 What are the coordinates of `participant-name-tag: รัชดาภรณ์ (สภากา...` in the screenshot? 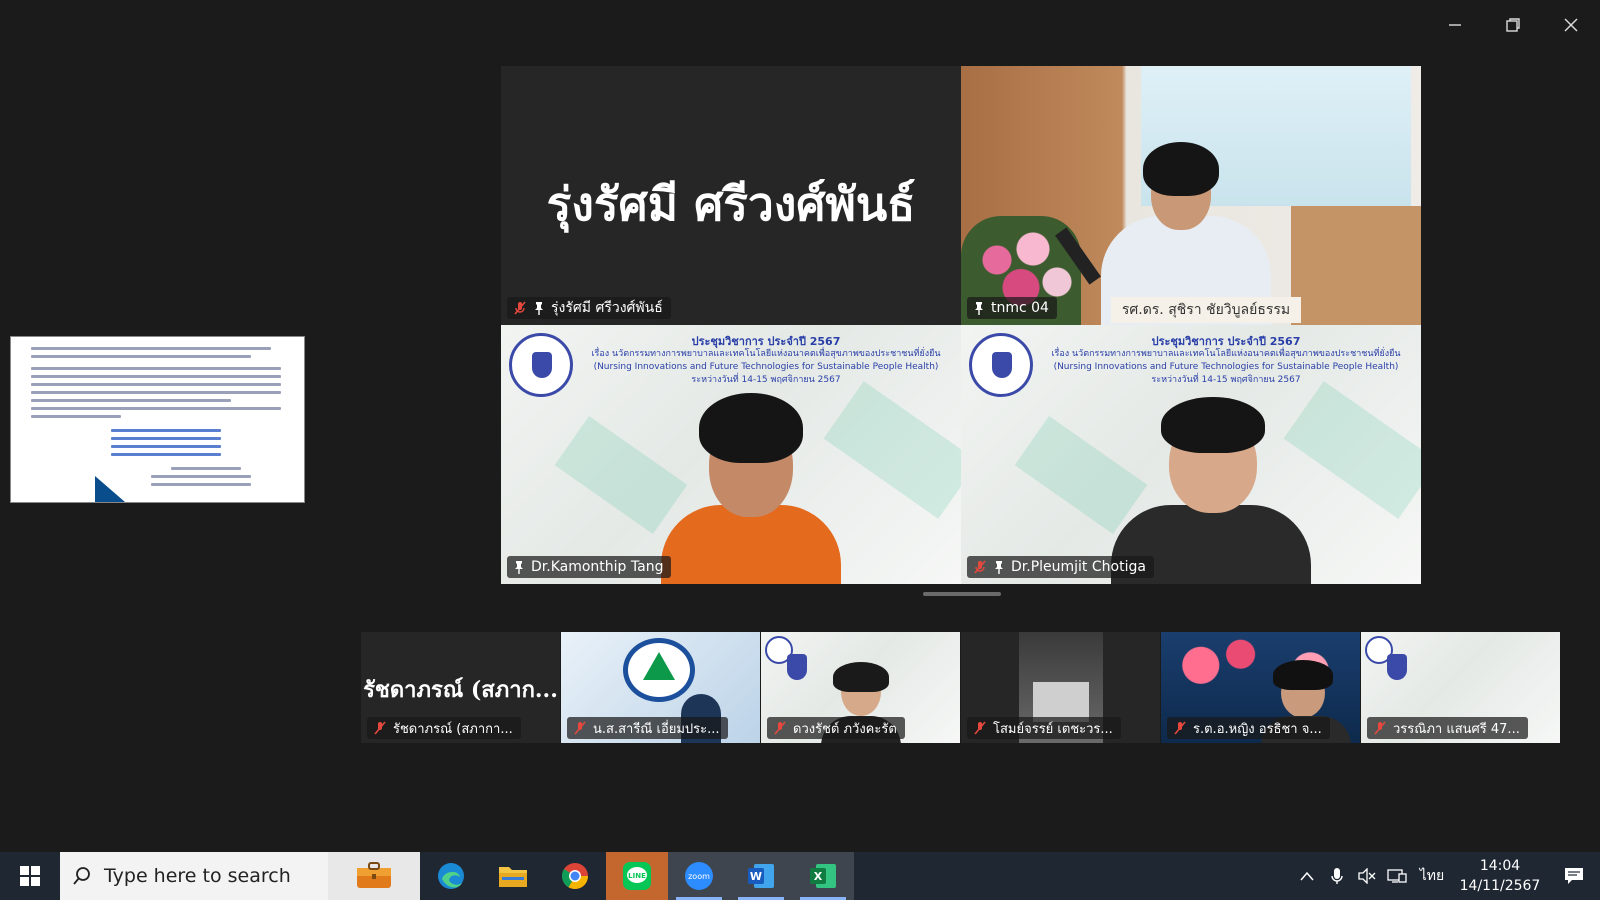 It's located at (444, 728).